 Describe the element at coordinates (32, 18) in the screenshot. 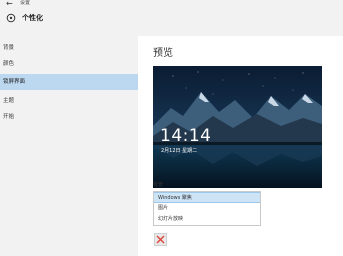

I see `page-title: 个性化` at that location.